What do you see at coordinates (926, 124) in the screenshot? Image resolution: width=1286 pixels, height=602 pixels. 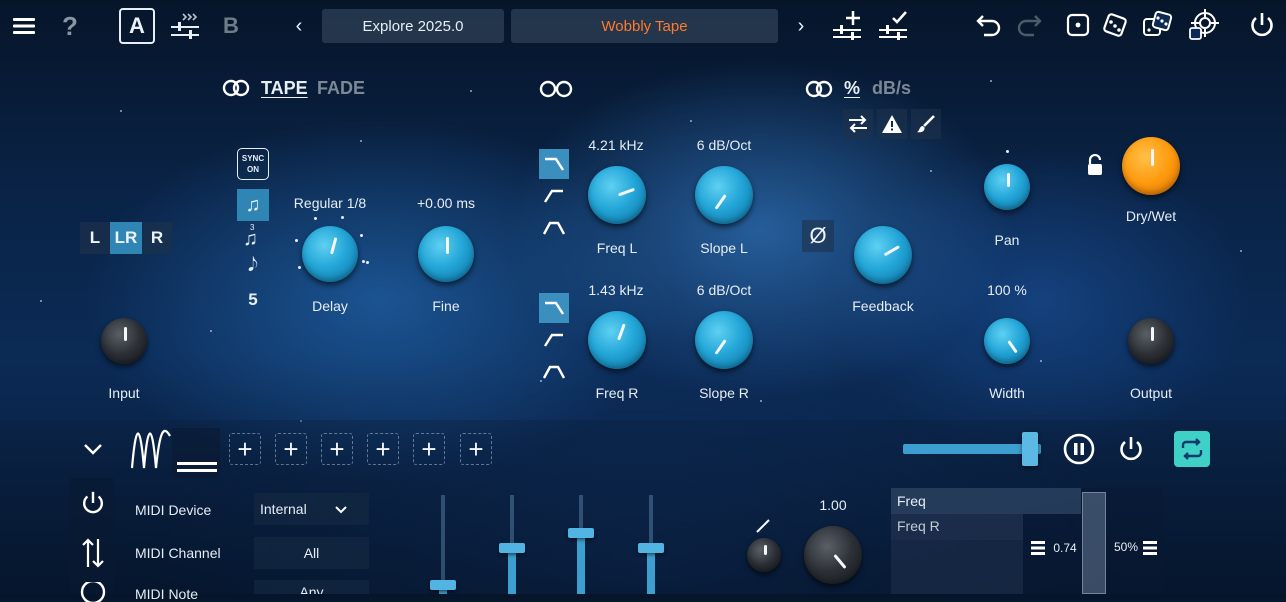 I see `brush-button` at bounding box center [926, 124].